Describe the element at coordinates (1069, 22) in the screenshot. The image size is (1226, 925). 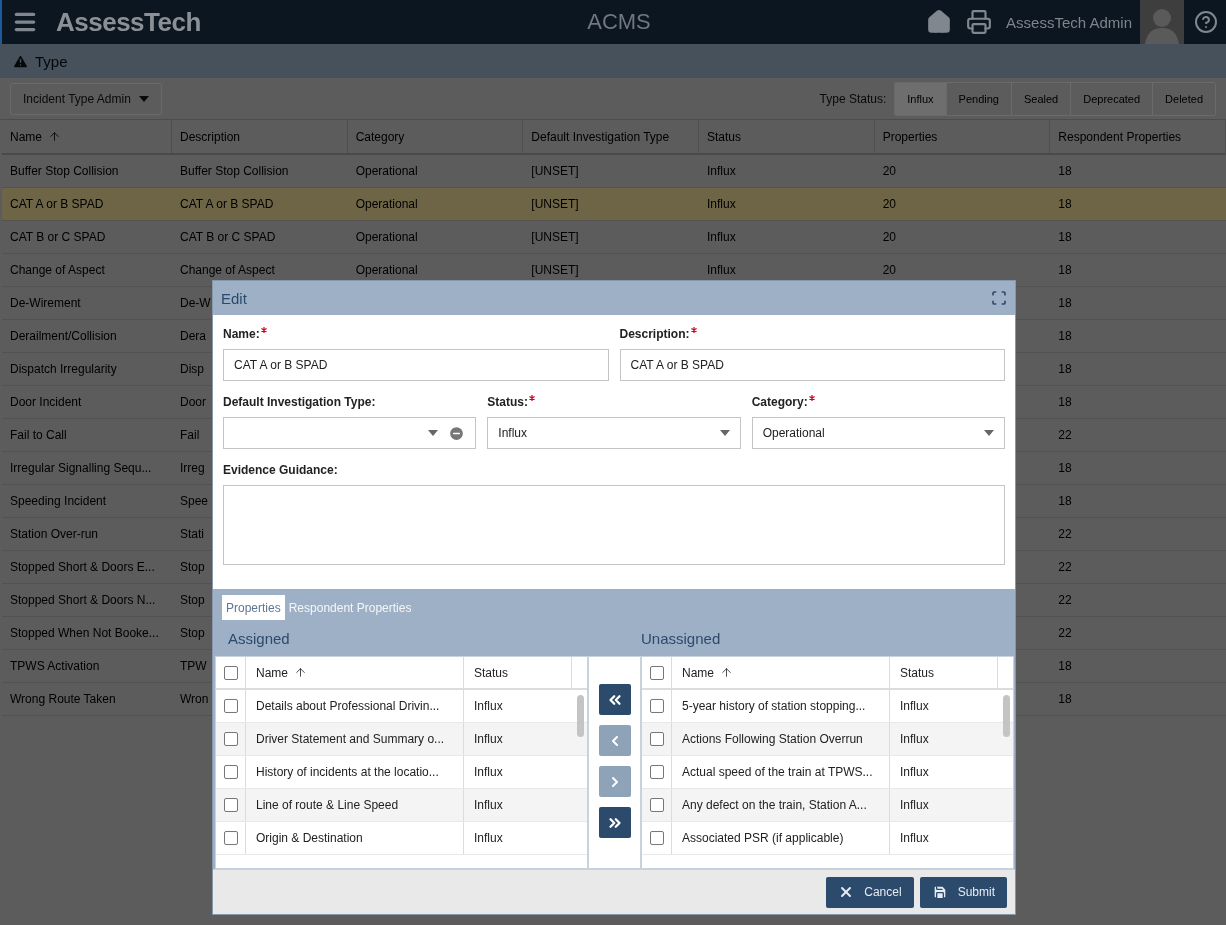
I see `user-name: AssessTech Admin` at that location.